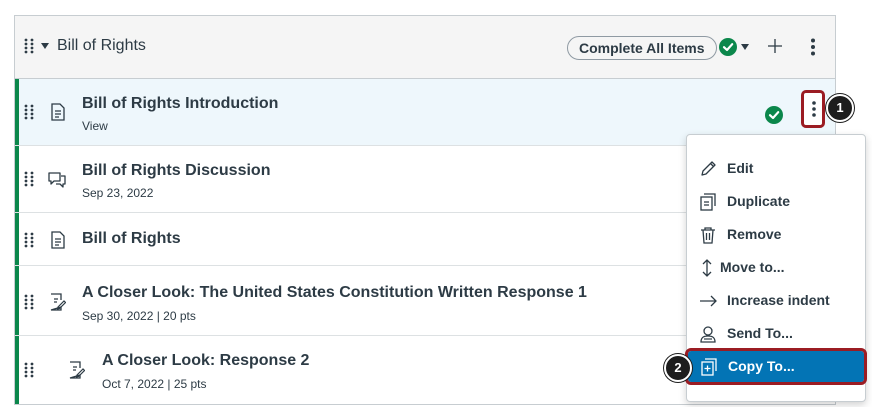  What do you see at coordinates (139, 316) in the screenshot?
I see `item-meta: Sep 30, 2022 | 20 pts` at bounding box center [139, 316].